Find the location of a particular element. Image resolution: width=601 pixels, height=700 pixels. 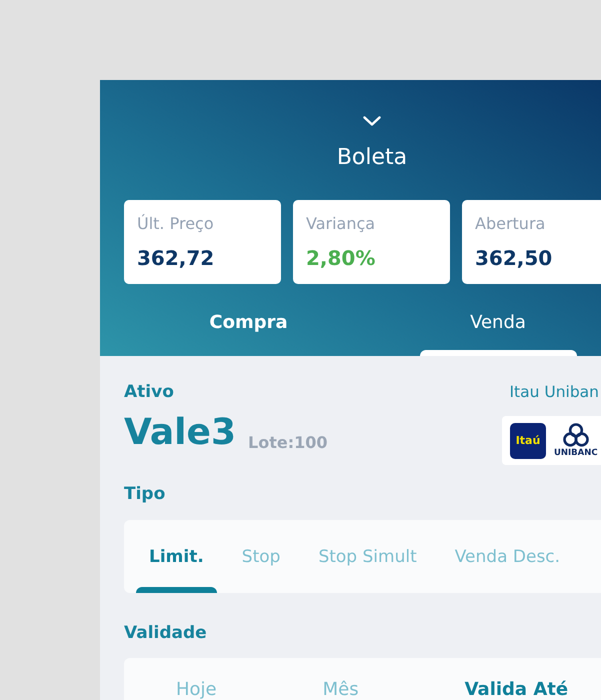

validity-tab: Mês is located at coordinates (340, 690).